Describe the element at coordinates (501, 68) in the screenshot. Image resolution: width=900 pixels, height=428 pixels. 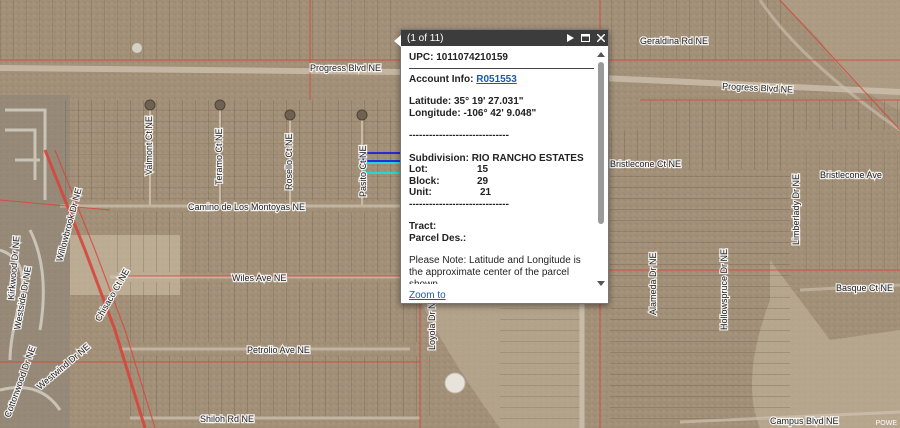
I see `header-divider` at that location.